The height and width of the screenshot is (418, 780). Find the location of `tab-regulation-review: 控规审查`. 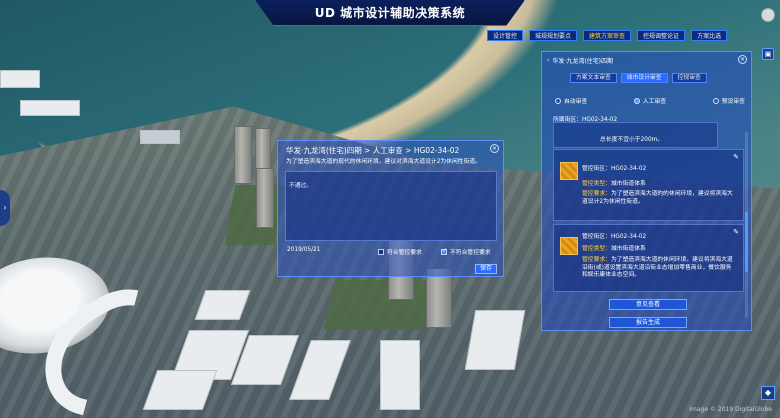

tab-regulation-review: 控规审查 is located at coordinates (689, 78).